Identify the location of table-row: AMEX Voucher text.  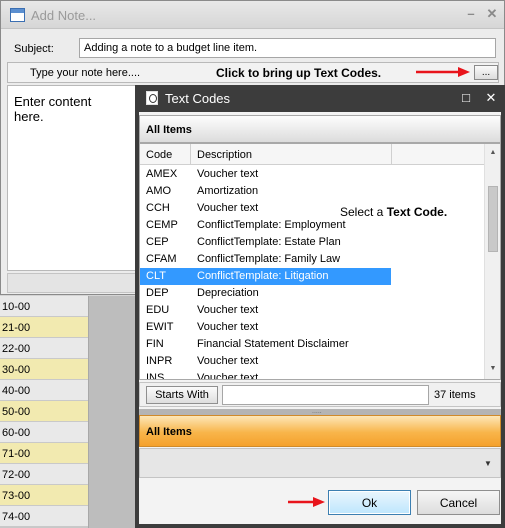
(265, 174).